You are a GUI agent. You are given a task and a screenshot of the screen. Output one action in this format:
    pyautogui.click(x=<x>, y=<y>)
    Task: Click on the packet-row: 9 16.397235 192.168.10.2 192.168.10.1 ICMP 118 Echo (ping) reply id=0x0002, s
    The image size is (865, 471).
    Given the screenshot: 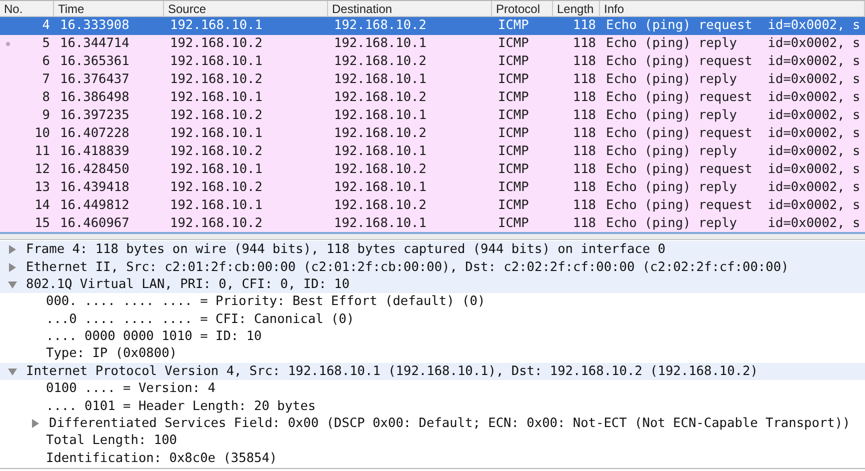 What is the action you would take?
    pyautogui.click(x=432, y=116)
    